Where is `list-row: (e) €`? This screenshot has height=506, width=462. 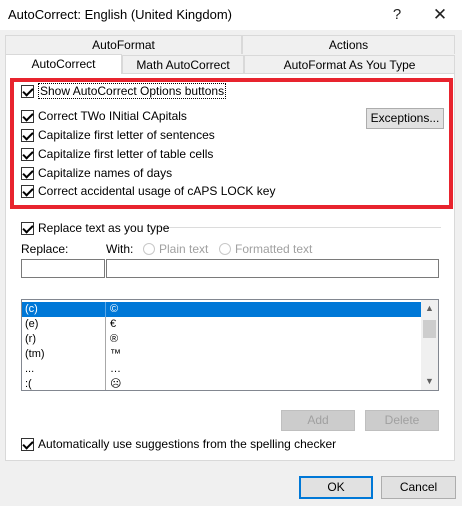
list-row: (e) € is located at coordinates (222, 324).